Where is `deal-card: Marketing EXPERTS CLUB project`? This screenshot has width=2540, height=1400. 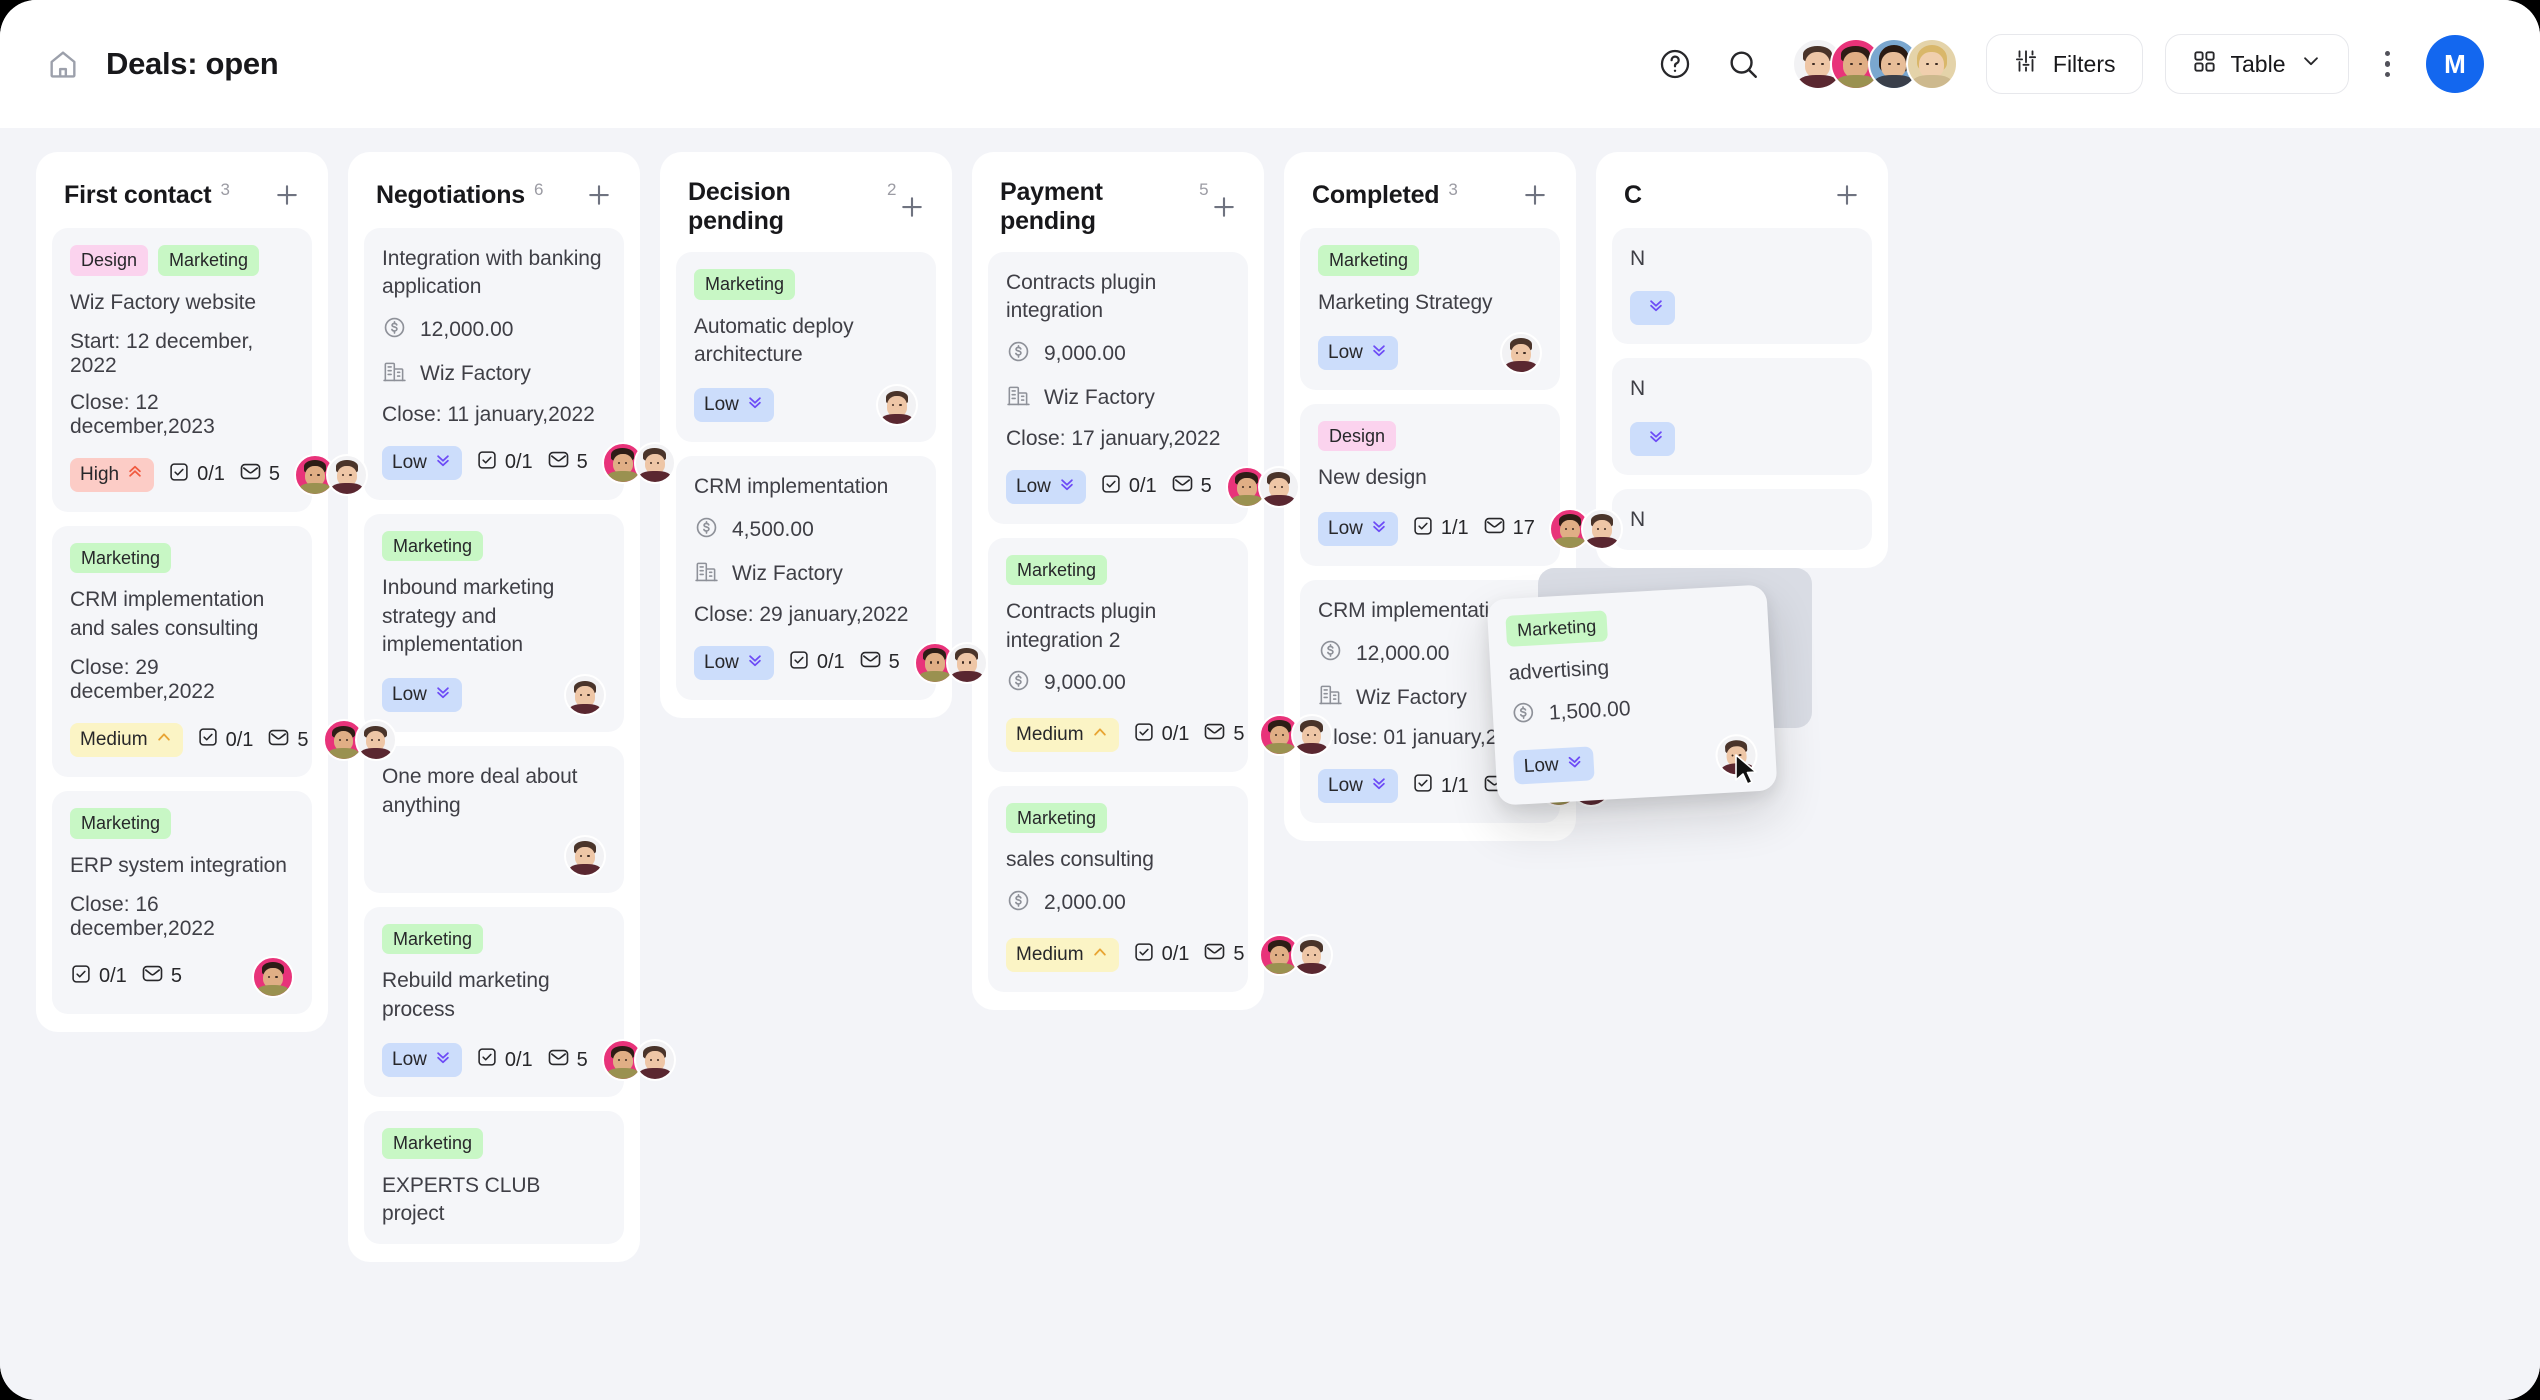
deal-card: Marketing EXPERTS CLUB project is located at coordinates (494, 1178).